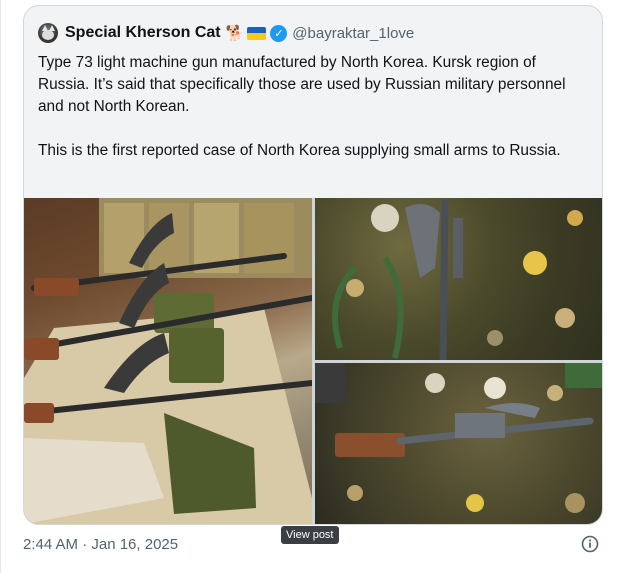 The width and height of the screenshot is (625, 573). Describe the element at coordinates (353, 33) in the screenshot. I see `author-handle: @bayraktar_1love` at that location.